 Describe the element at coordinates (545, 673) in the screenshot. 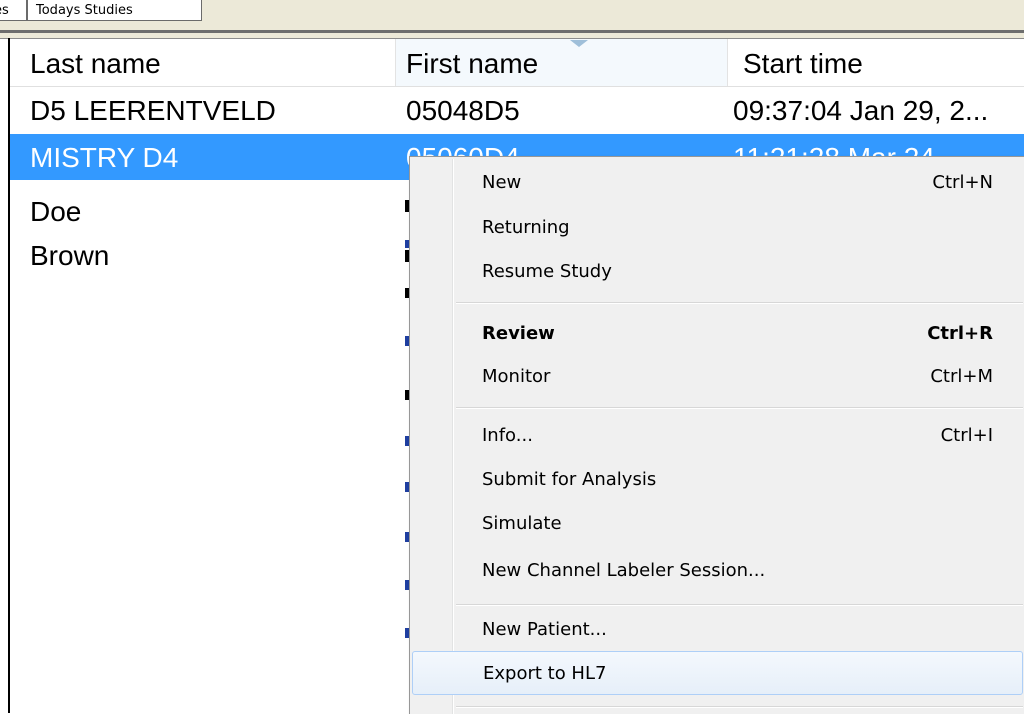

I see `menu-item-label: Export to HL7` at that location.